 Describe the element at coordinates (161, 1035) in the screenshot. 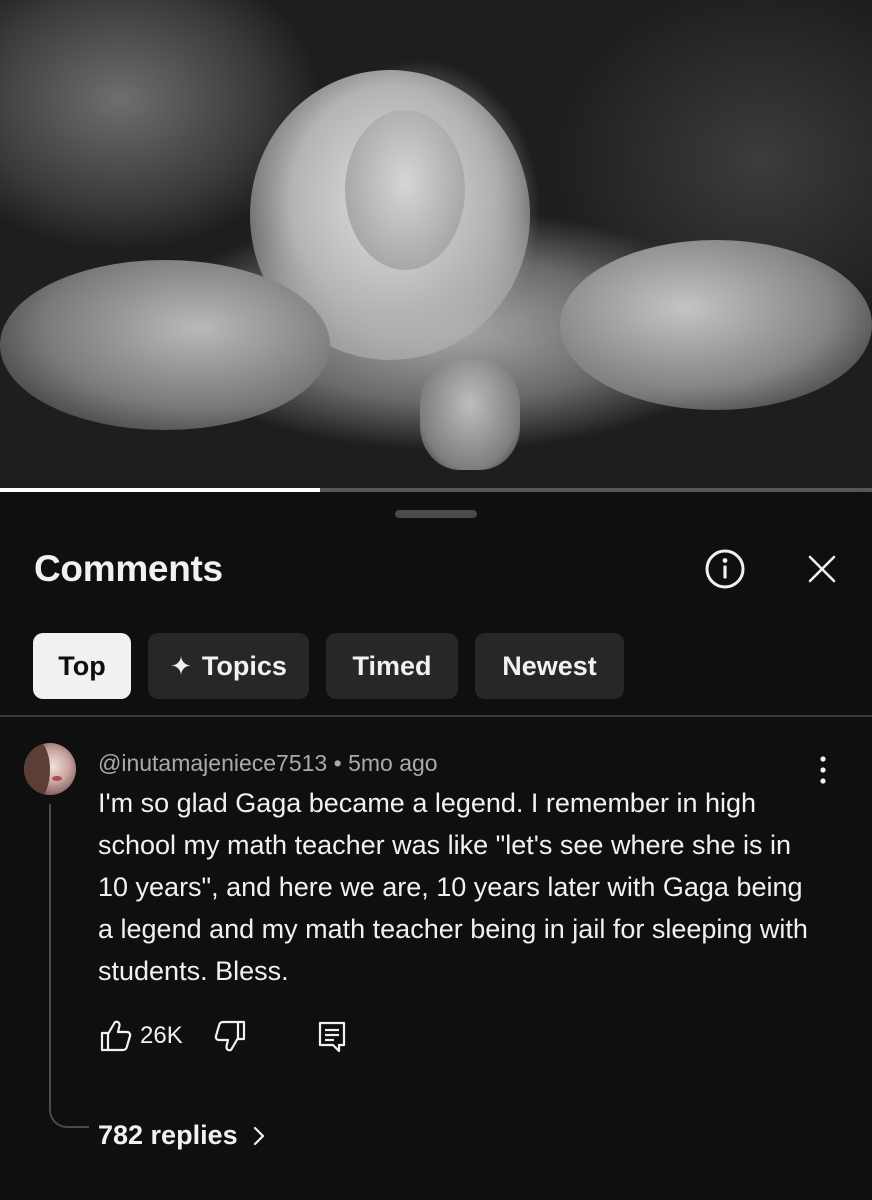

I see `like-count: 26K` at that location.